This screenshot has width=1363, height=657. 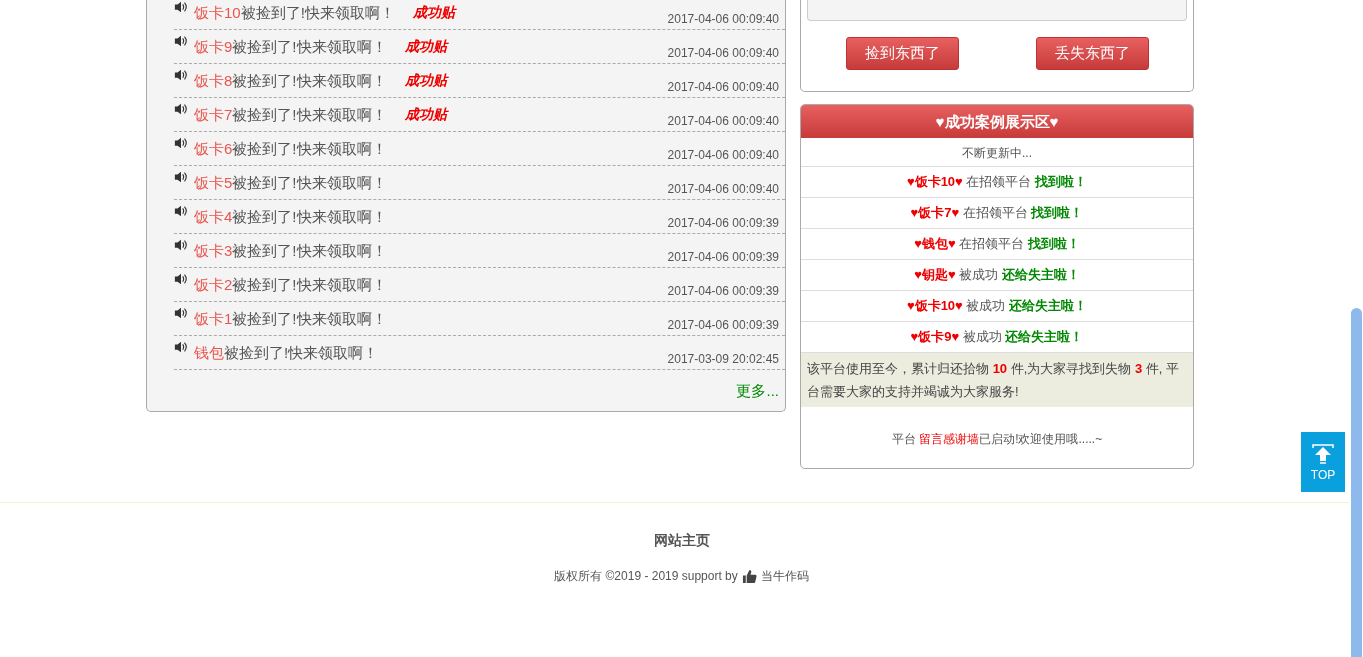 I want to click on lost-item-link: 钱包被捡到了!快来领取啊！, so click(x=286, y=353).